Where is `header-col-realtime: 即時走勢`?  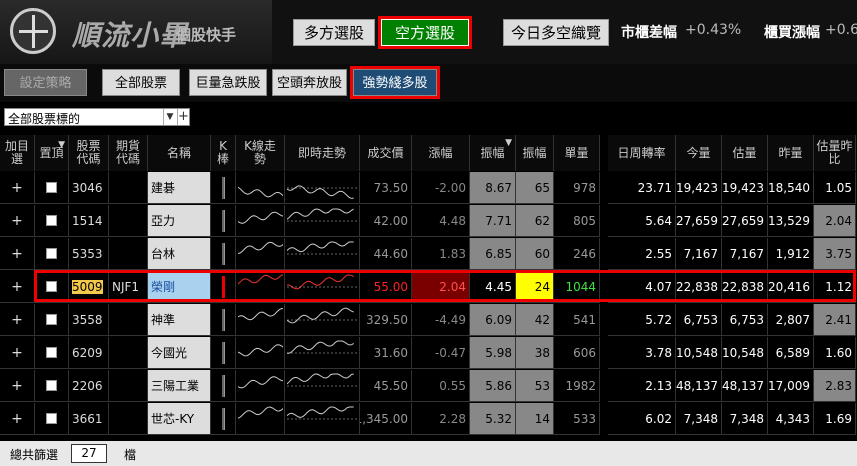
header-col-realtime: 即時走勢 is located at coordinates (322, 153).